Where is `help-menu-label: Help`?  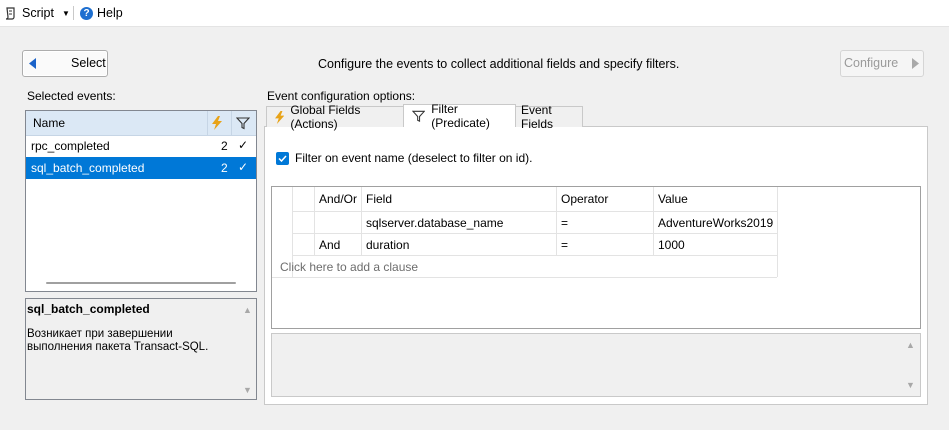
help-menu-label: Help is located at coordinates (110, 13).